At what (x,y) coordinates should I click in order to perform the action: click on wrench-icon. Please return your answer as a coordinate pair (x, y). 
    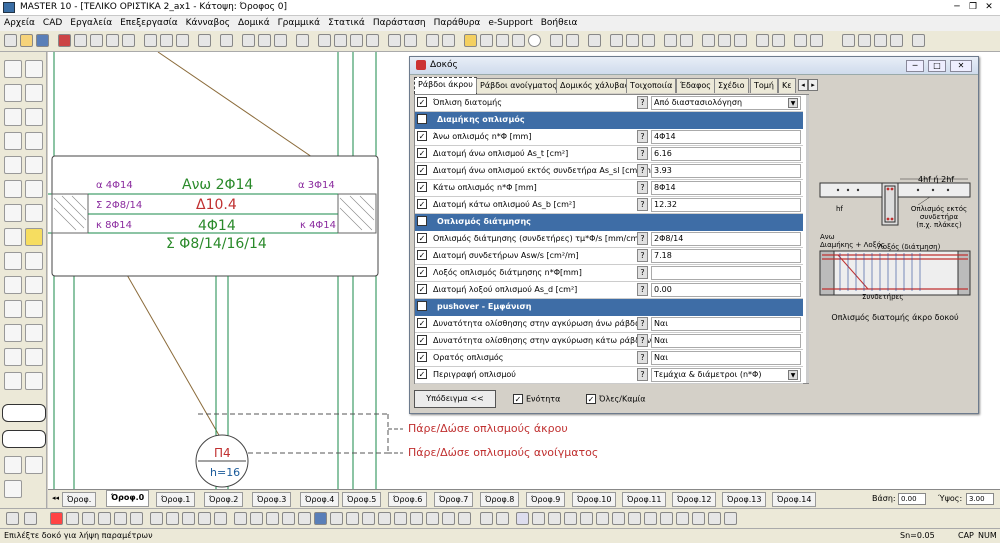
    Looking at the image, I should click on (394, 40).